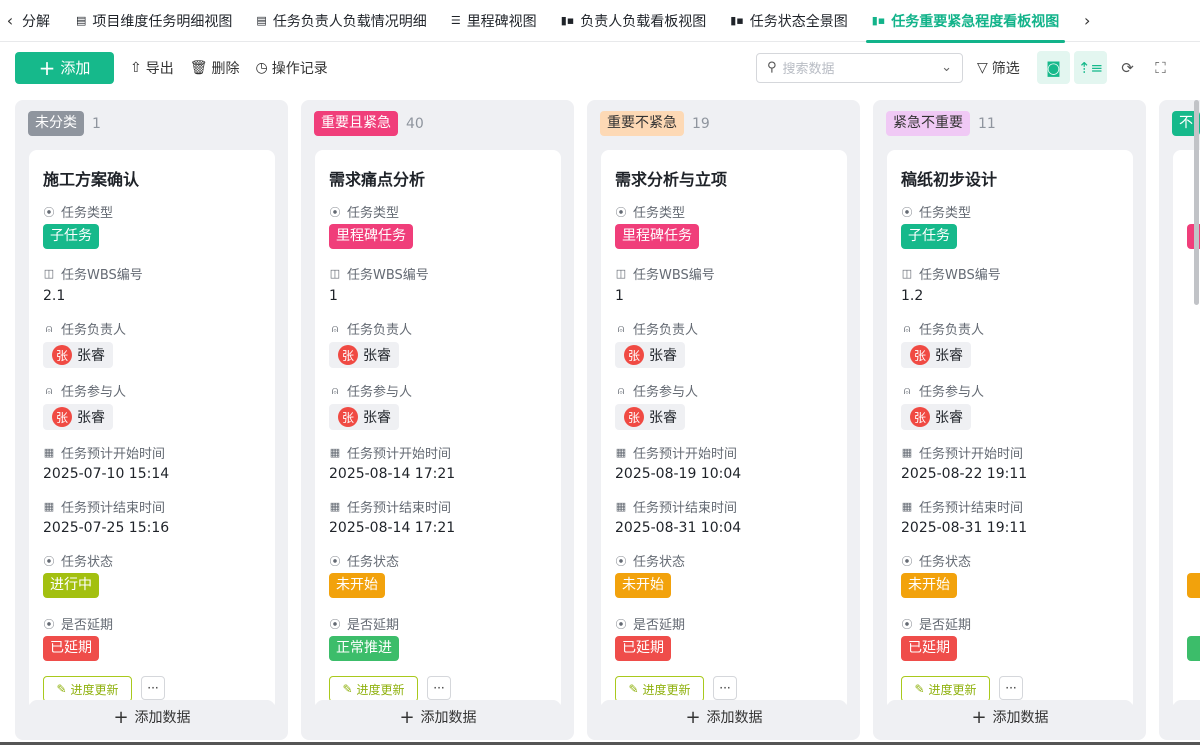 This screenshot has width=1200, height=745. I want to click on delay-tag: 已延期, so click(71, 648).